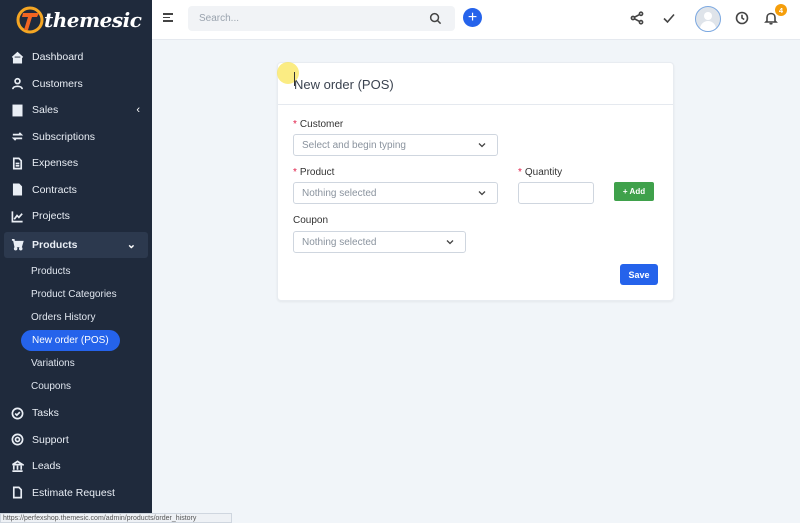  Describe the element at coordinates (637, 18) in the screenshot. I see `share-icon` at that location.